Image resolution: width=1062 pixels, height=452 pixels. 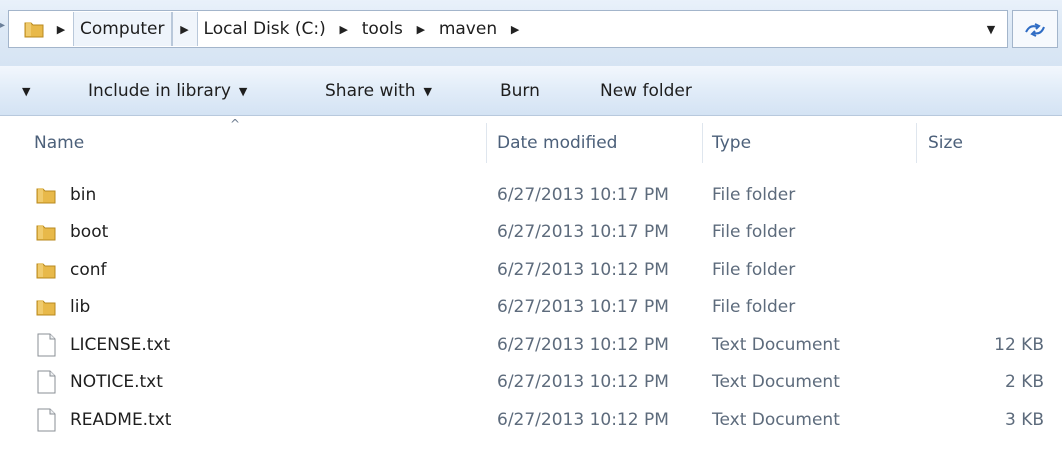 What do you see at coordinates (2, 25) in the screenshot?
I see `scroll-left-chevron-icon: ▸` at bounding box center [2, 25].